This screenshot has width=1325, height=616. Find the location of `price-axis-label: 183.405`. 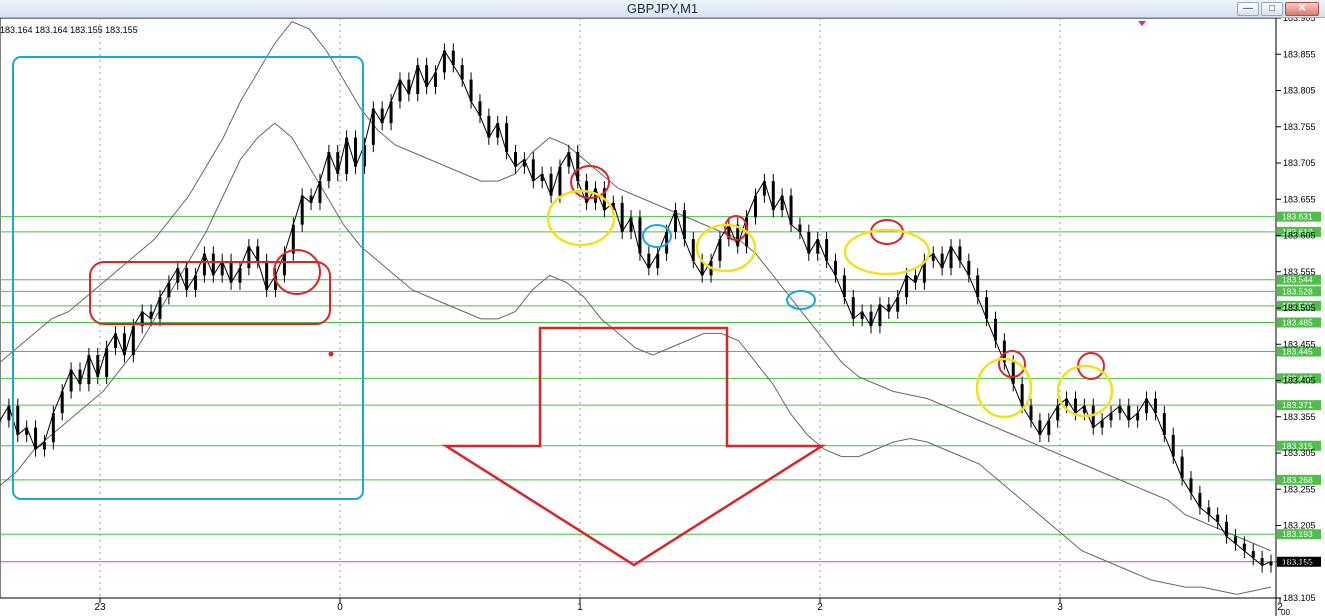

price-axis-label: 183.405 is located at coordinates (1299, 381).